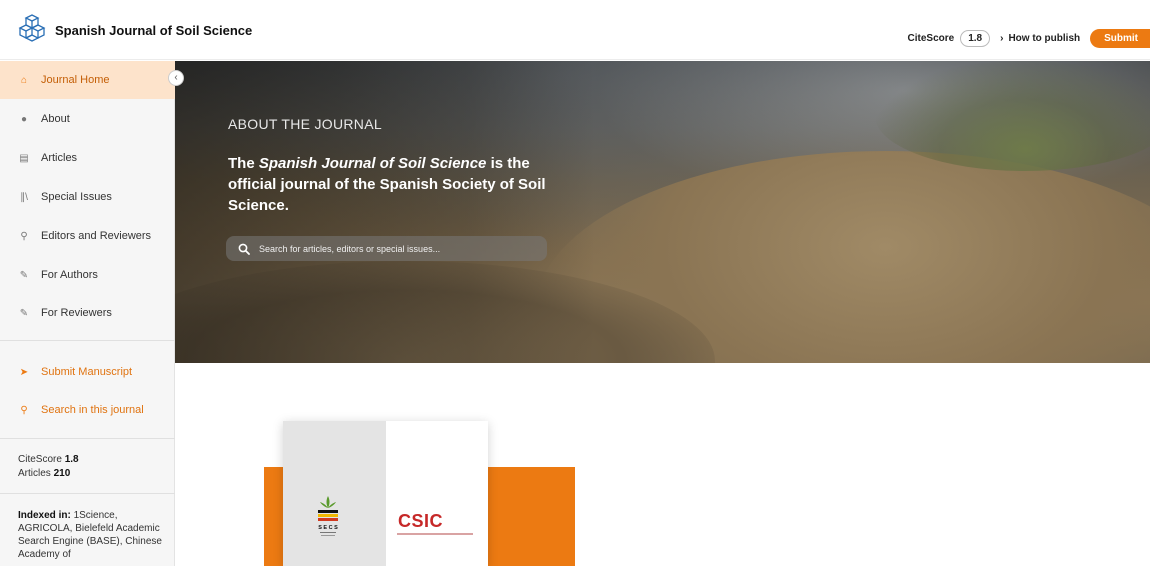 The width and height of the screenshot is (1150, 566). I want to click on csic-logo: CSIC, so click(421, 521).